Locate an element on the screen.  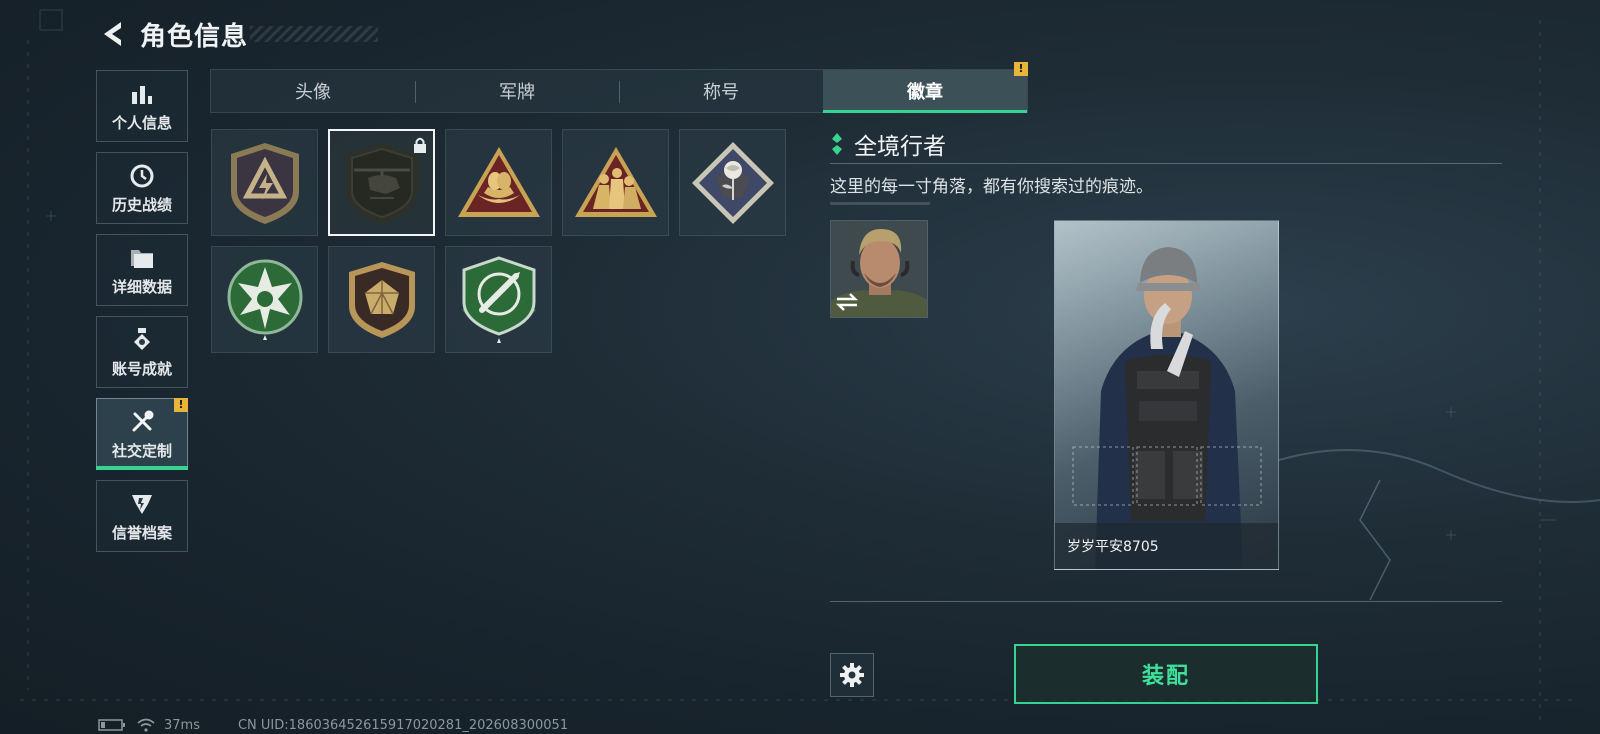
tab-label: 头像 is located at coordinates (313, 92).